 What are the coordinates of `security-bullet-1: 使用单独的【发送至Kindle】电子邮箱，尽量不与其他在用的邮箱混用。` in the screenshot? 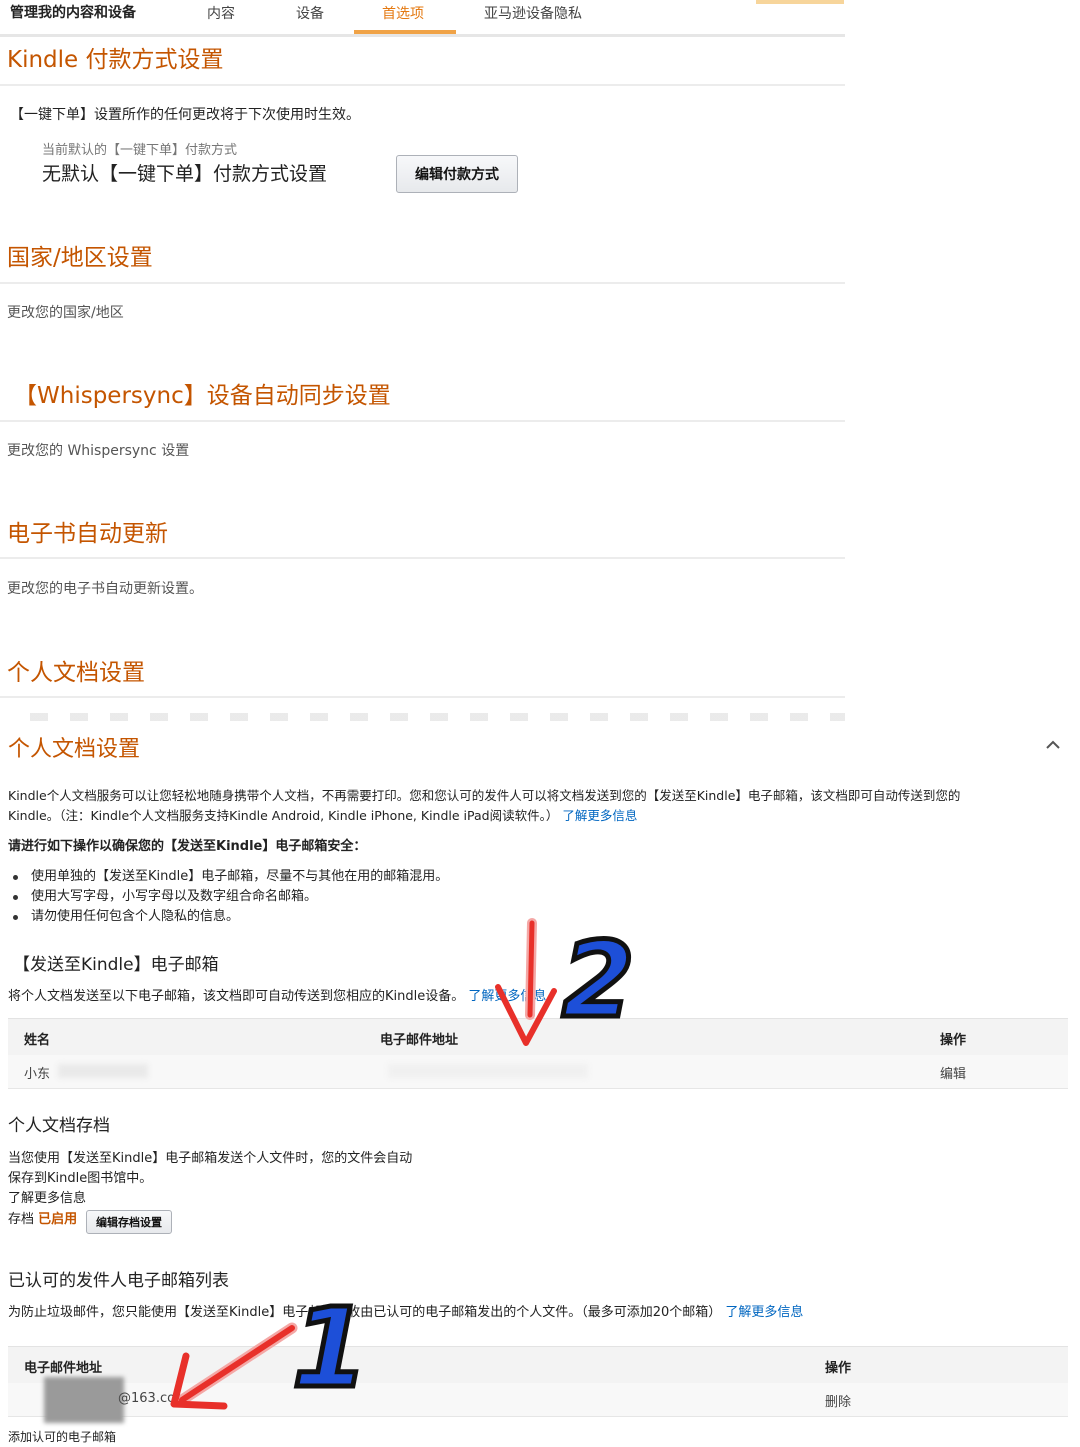 It's located at (240, 876).